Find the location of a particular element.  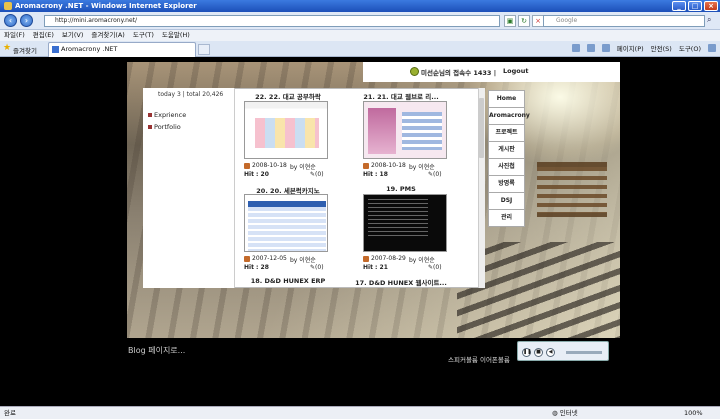

nav-experience: Exprience is located at coordinates (167, 115).